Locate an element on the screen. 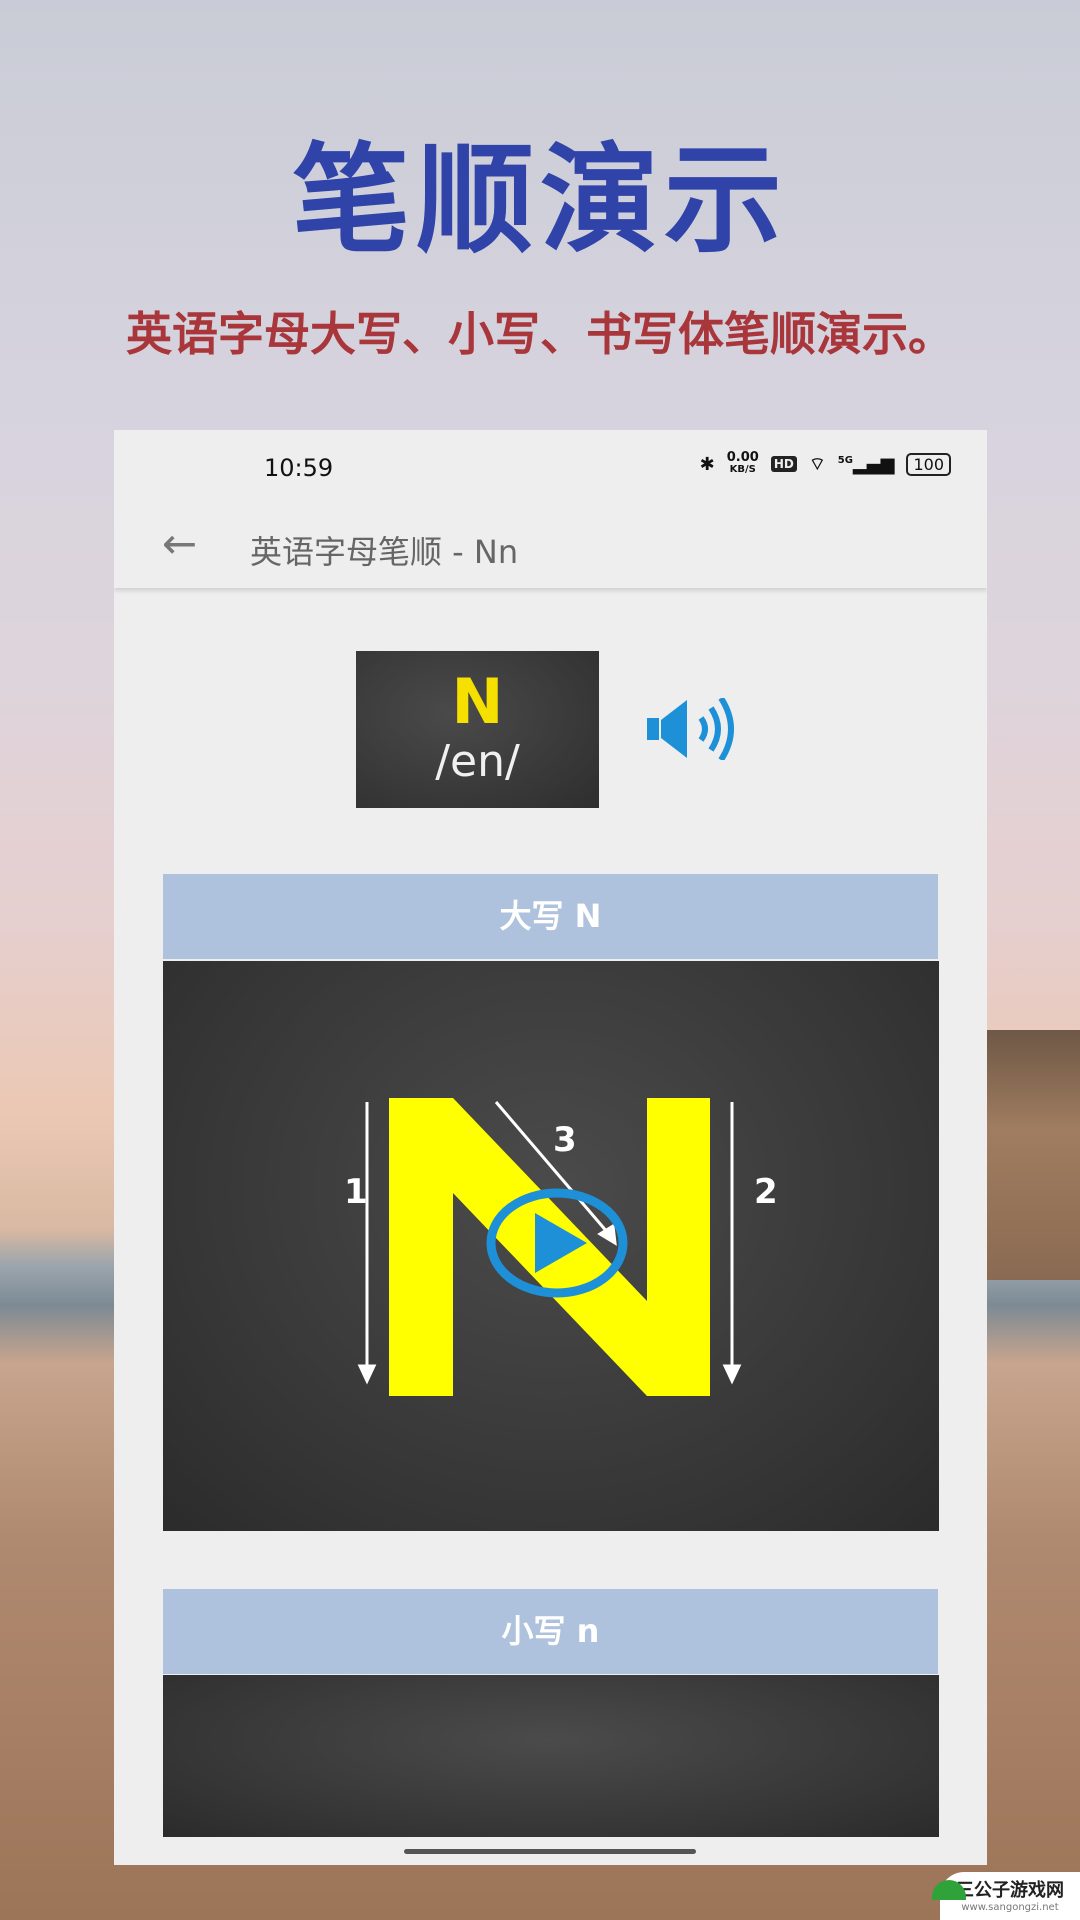  app-bar: ← 英语字母笔顺 - Nn is located at coordinates (550, 546).